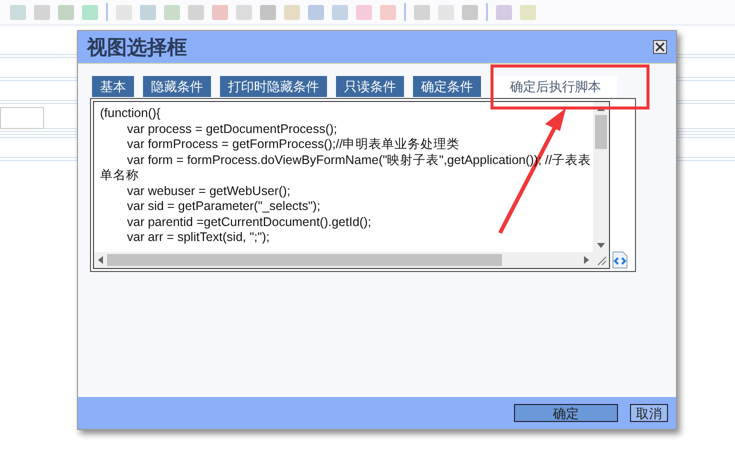 The height and width of the screenshot is (462, 735). What do you see at coordinates (370, 86) in the screenshot?
I see `tab: 只读条件` at bounding box center [370, 86].